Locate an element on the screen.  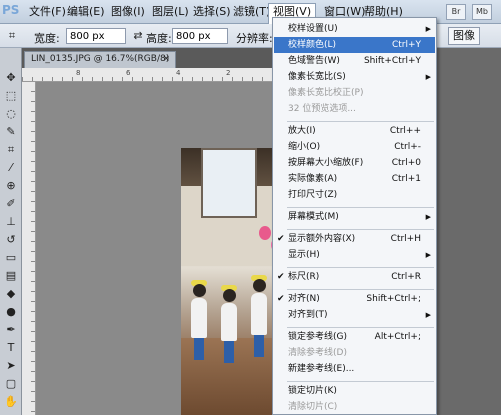
menu-item-snap-to: 对齐到(T) ▶ is located at coordinates (354, 315).